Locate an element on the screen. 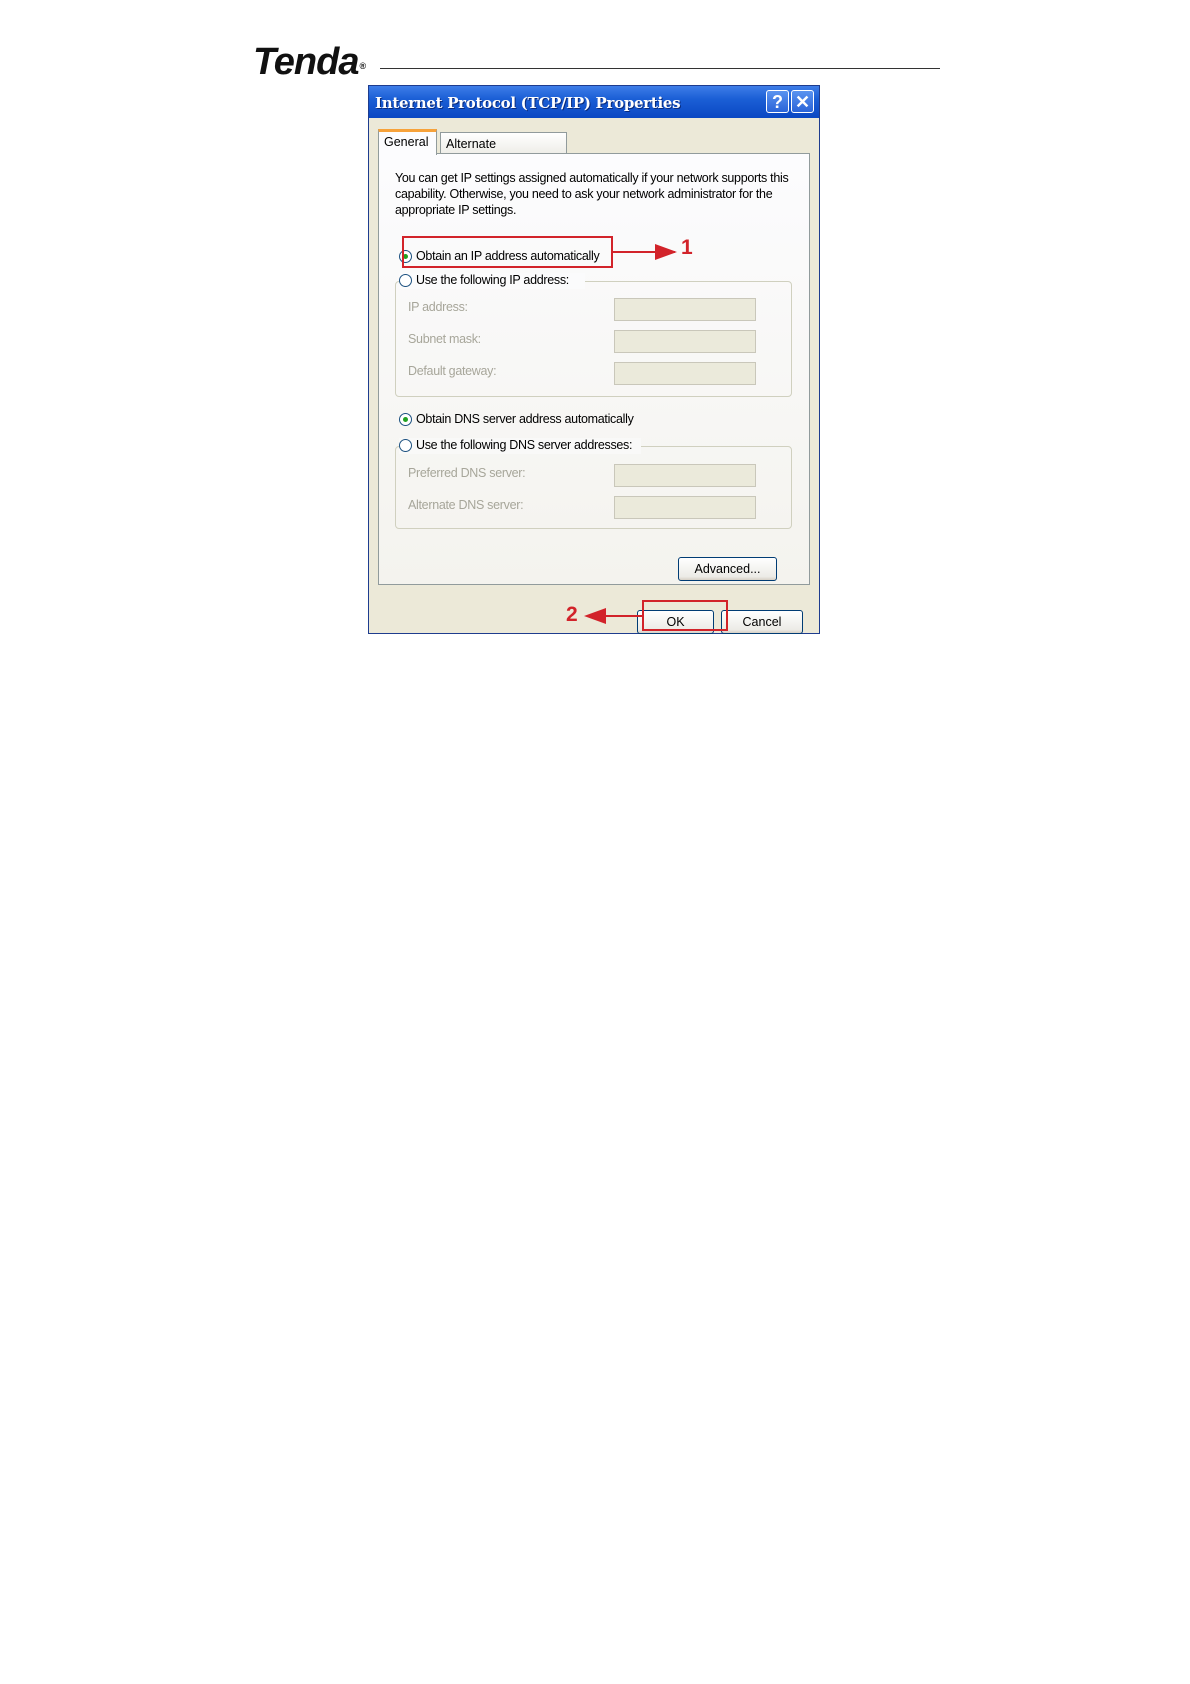 This screenshot has height=1684, width=1190. step1-highlight-box is located at coordinates (507, 252).